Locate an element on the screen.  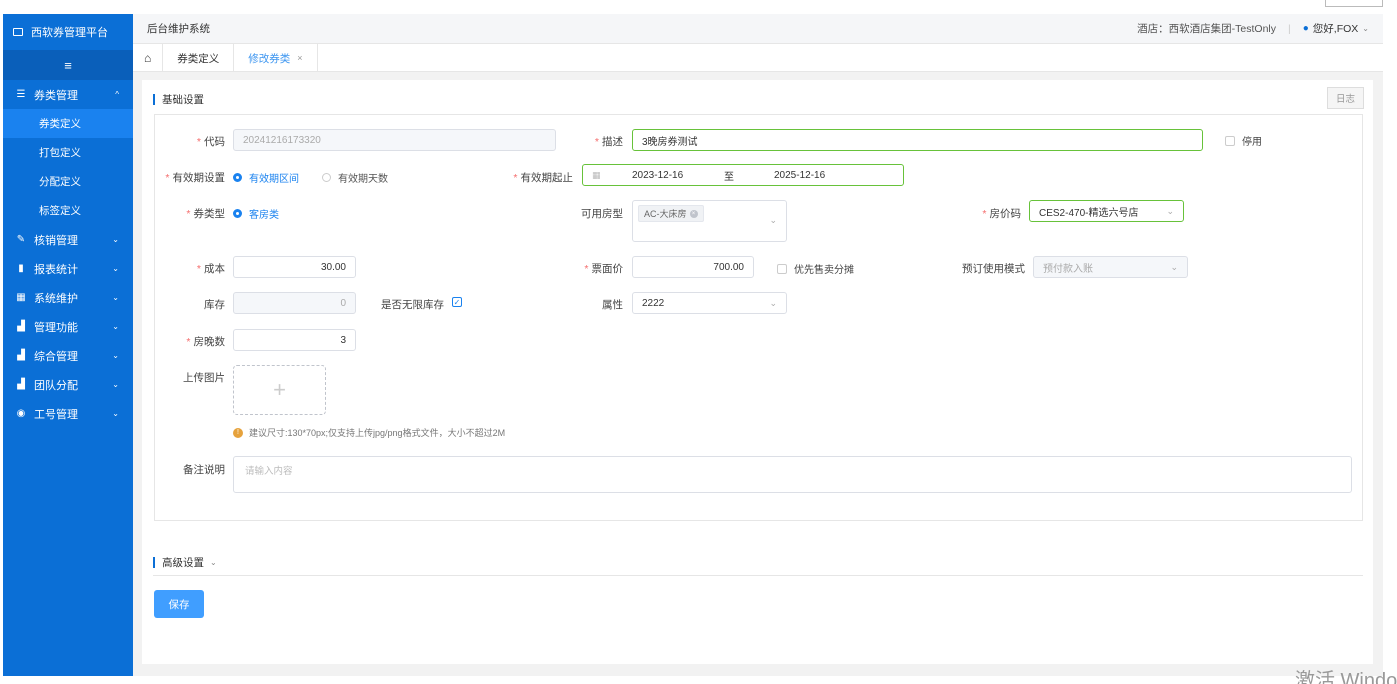
sidebar-item-voucher-management: ☰ 券类管理 ^ is located at coordinates (68, 94).